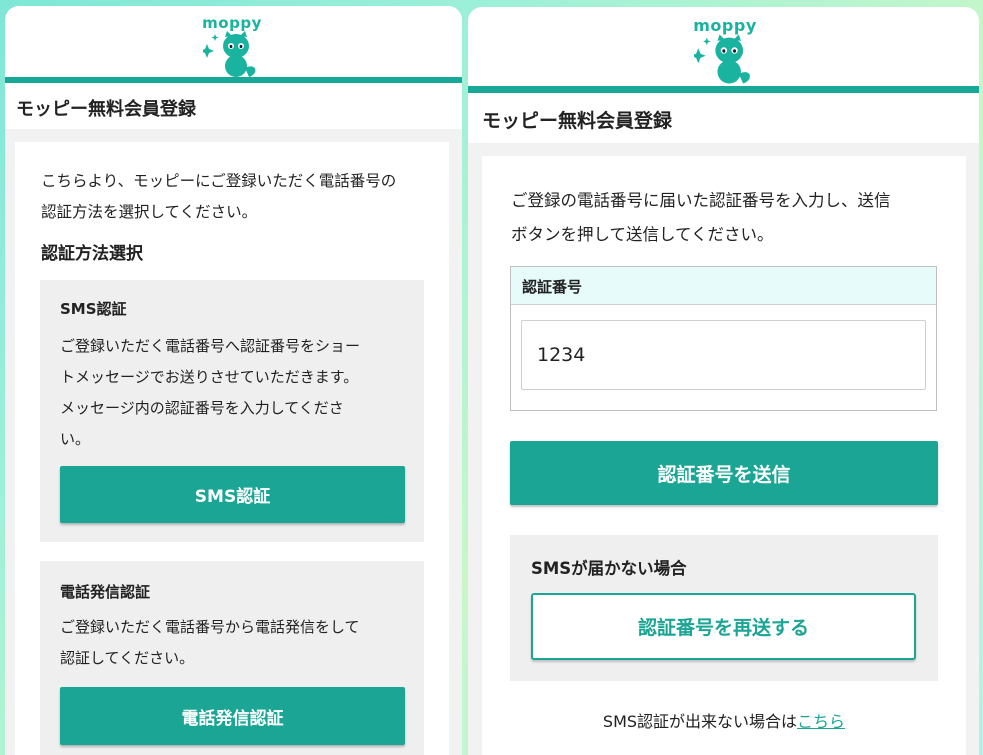 This screenshot has height=755, width=983. Describe the element at coordinates (105, 592) in the screenshot. I see `call-method-title: 電話発信認証` at that location.